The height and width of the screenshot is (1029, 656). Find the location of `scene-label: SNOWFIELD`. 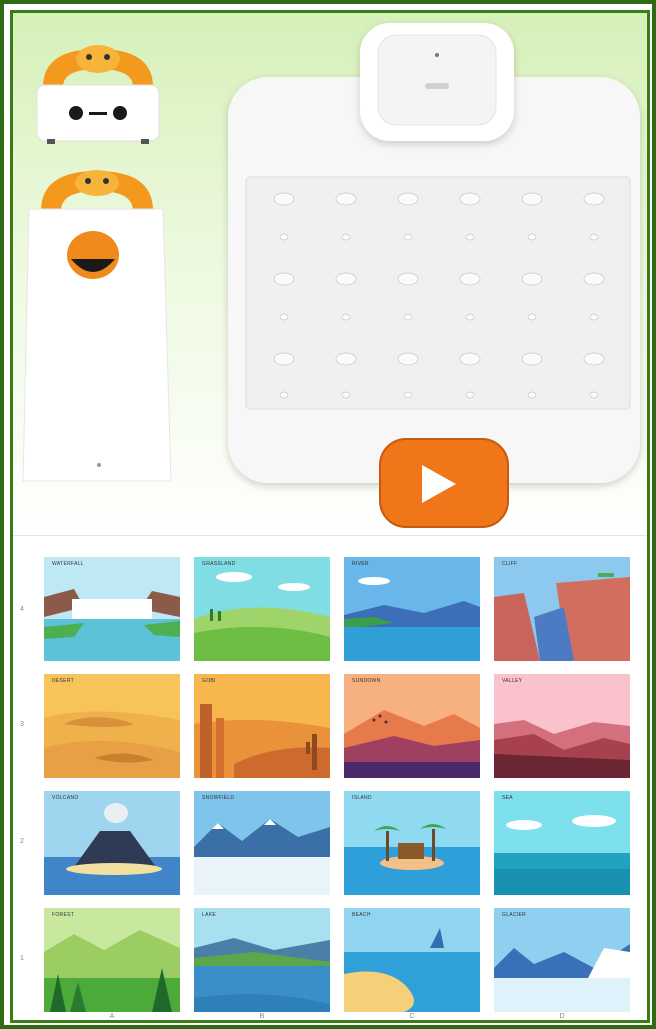

scene-label: SNOWFIELD is located at coordinates (218, 798).